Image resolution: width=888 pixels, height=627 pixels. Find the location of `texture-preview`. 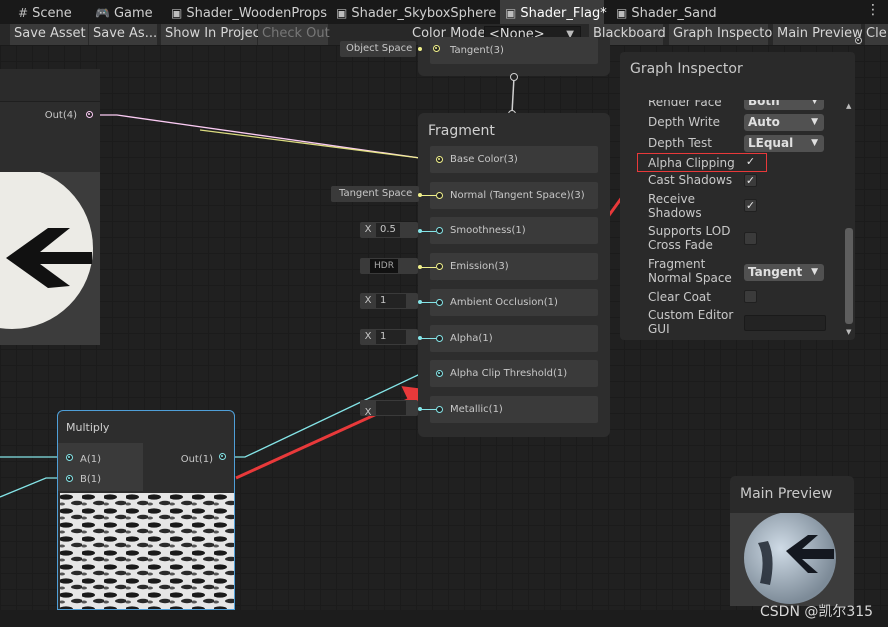

texture-preview is located at coordinates (50, 256).